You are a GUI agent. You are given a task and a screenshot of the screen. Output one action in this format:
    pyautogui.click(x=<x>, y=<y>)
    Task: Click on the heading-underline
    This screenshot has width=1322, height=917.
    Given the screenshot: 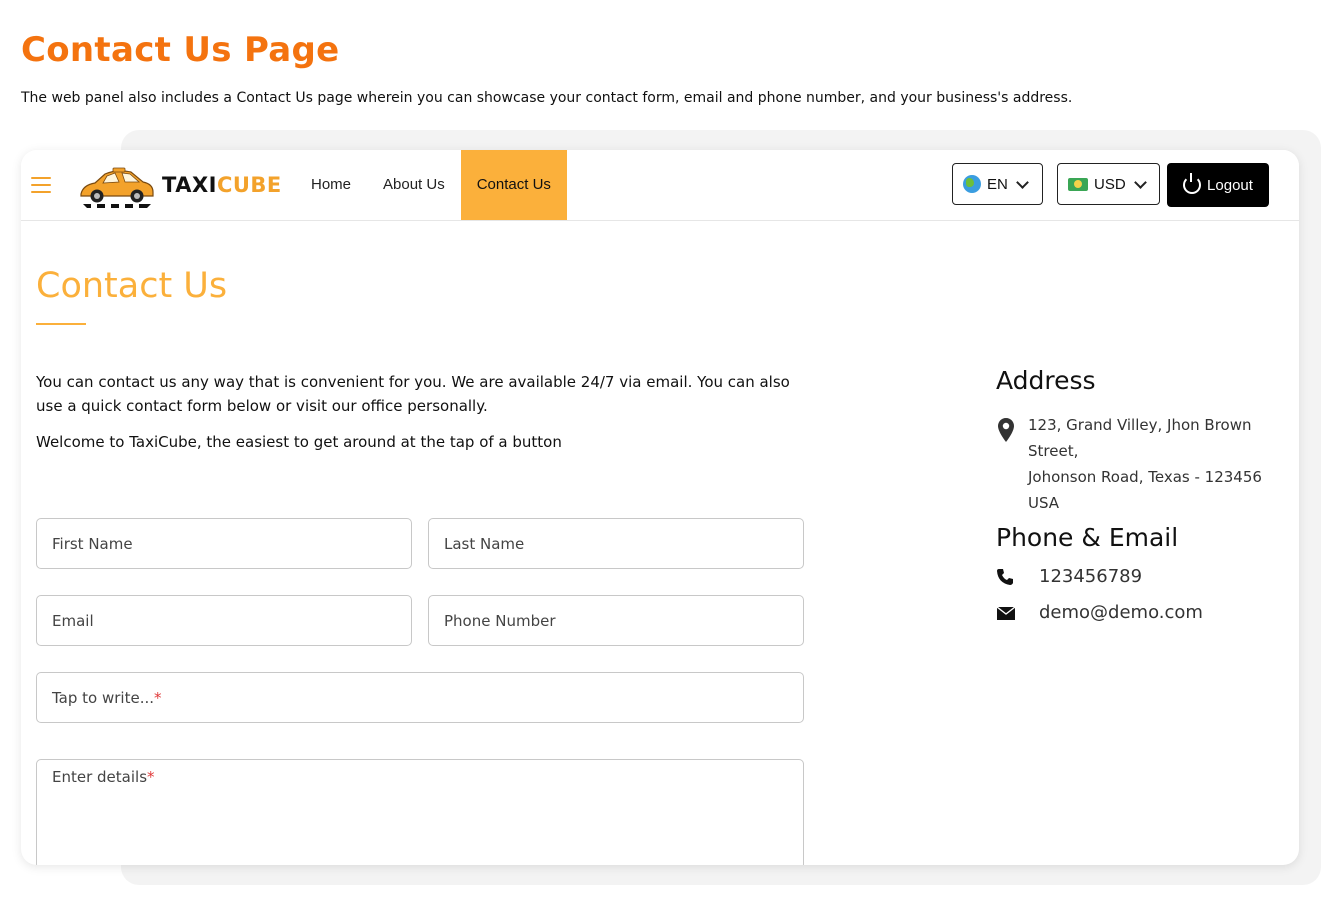 What is the action you would take?
    pyautogui.click(x=61, y=324)
    